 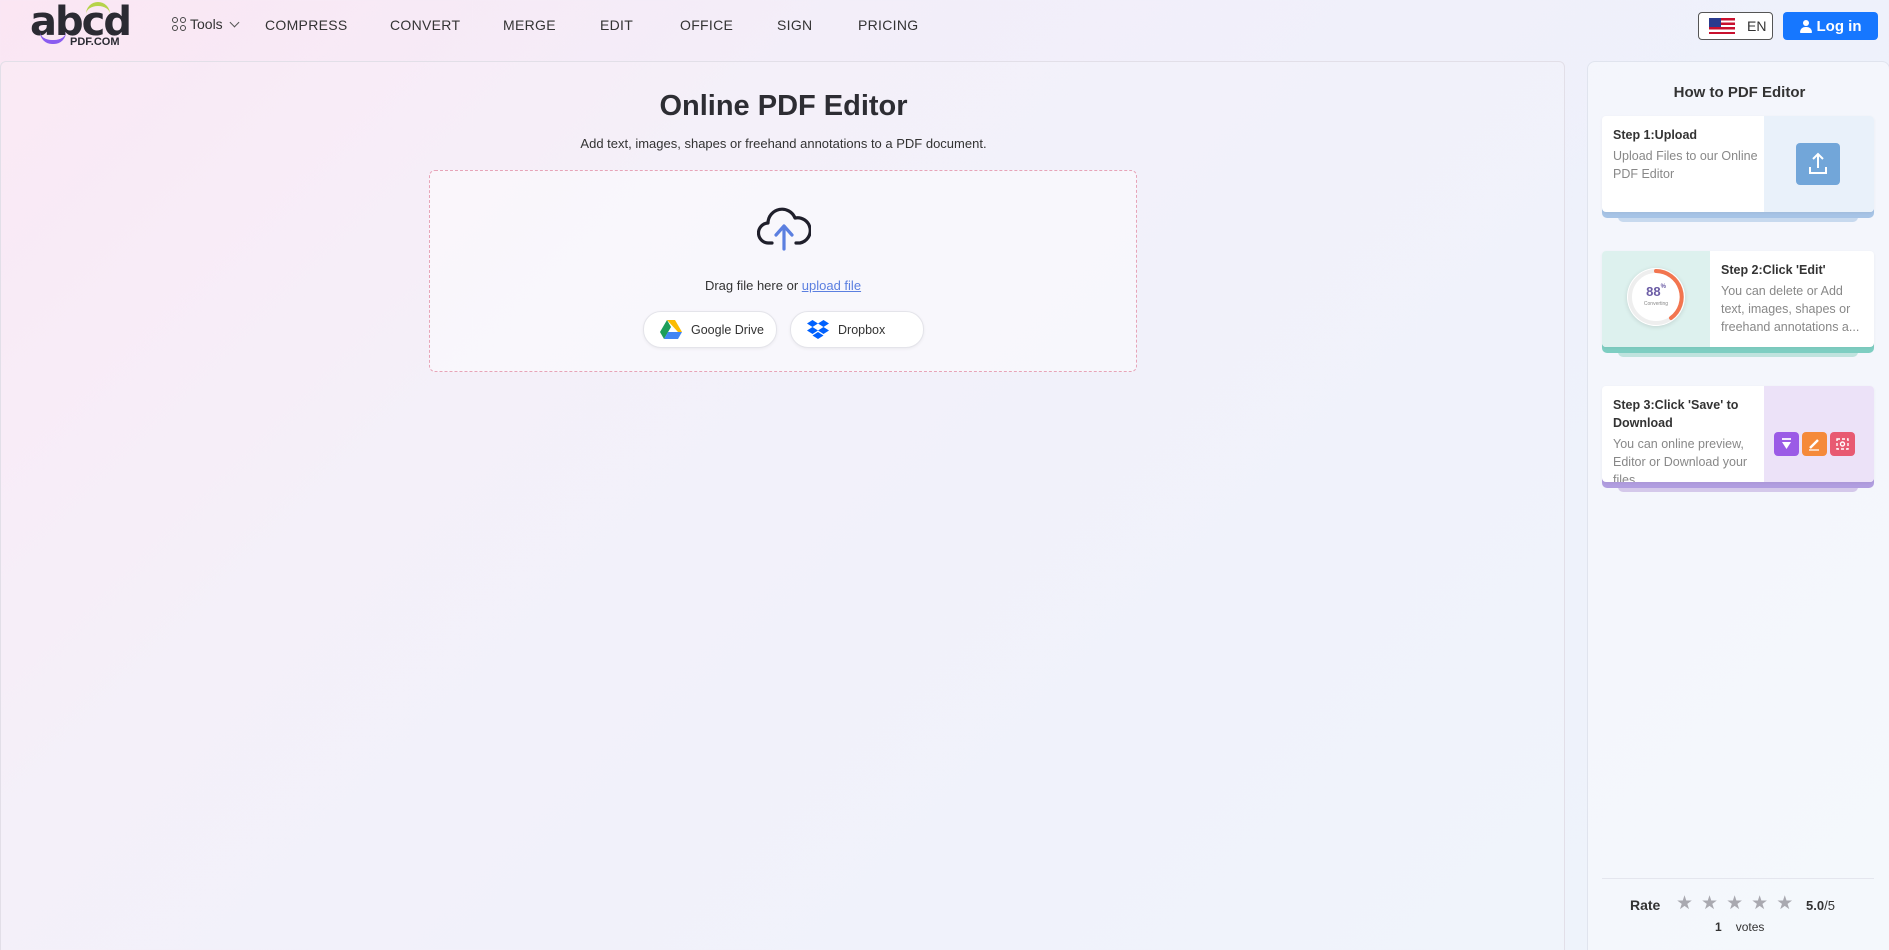 What do you see at coordinates (784, 229) in the screenshot?
I see `cloud-upload-icon` at bounding box center [784, 229].